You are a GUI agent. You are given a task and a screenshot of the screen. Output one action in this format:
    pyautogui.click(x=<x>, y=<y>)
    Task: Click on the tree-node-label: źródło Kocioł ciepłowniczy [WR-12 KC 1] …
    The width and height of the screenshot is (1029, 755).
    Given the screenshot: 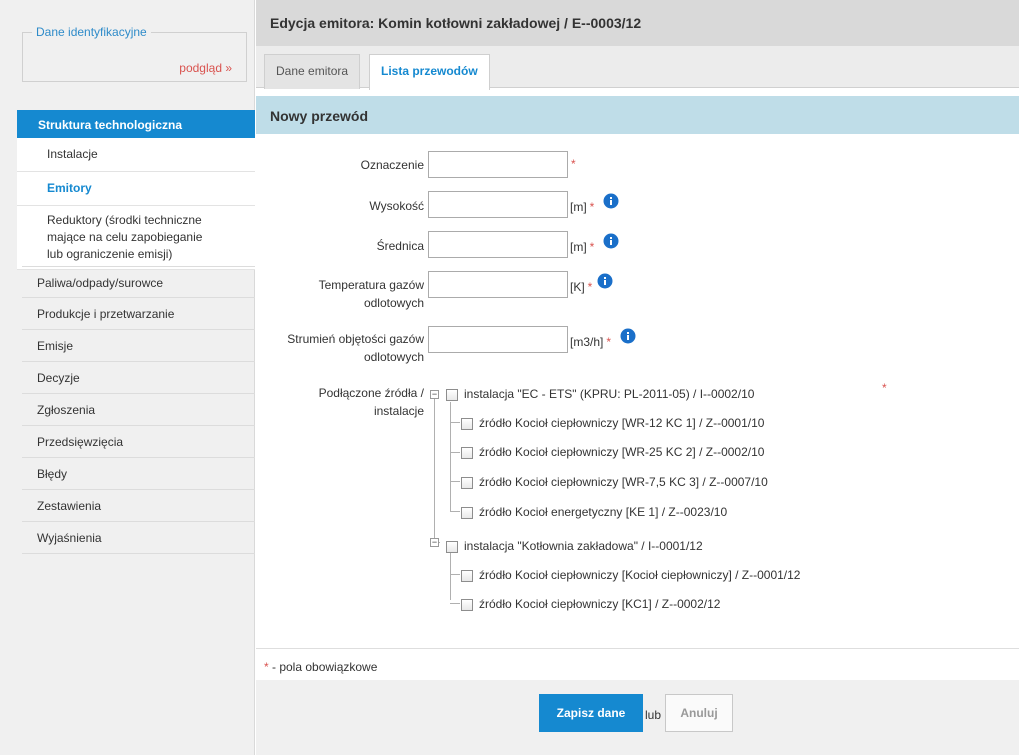 What is the action you would take?
    pyautogui.click(x=622, y=423)
    